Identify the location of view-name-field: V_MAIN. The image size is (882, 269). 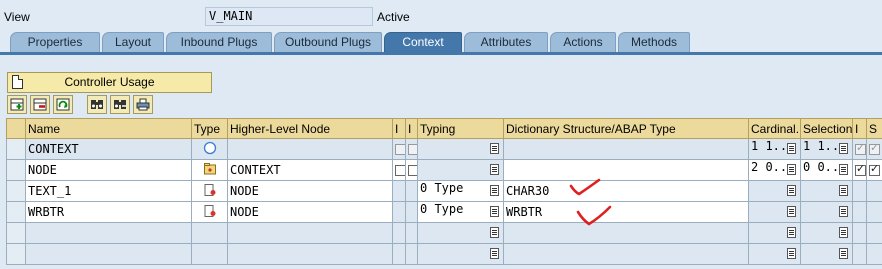
(289, 16).